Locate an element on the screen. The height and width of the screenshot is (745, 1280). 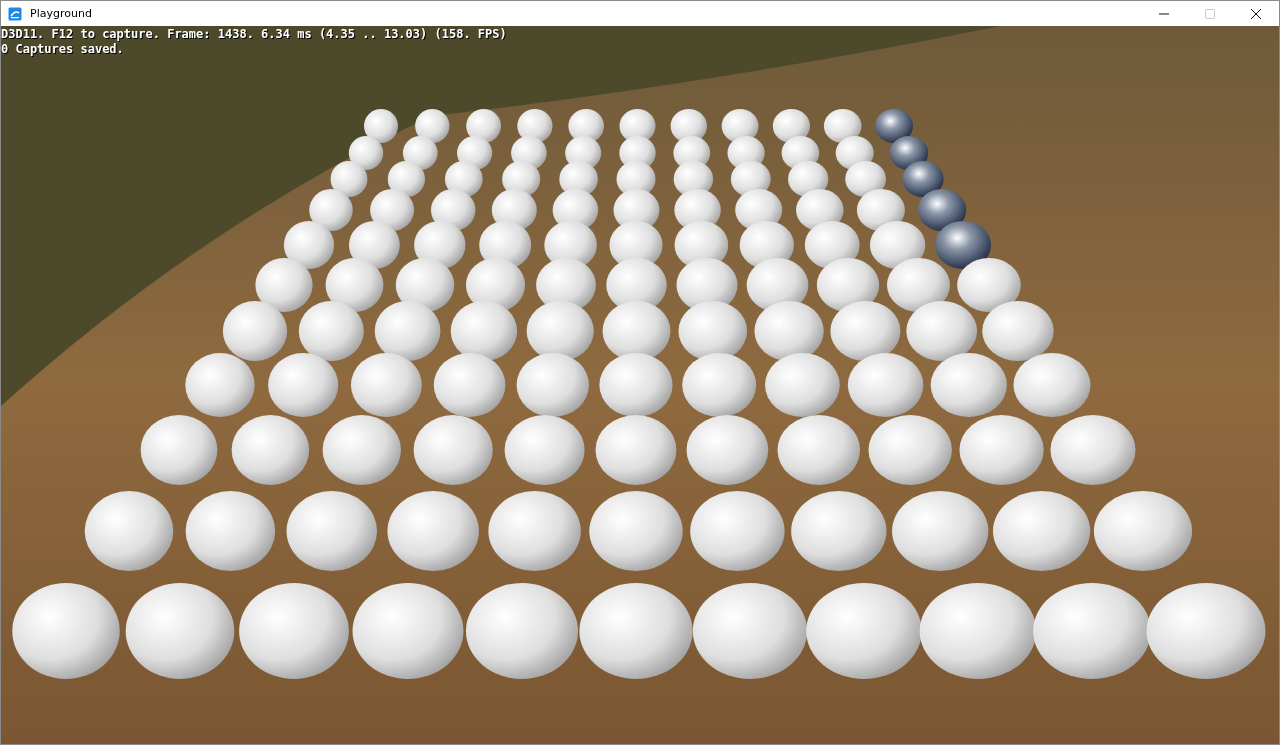
window-title: Playground is located at coordinates (61, 13).